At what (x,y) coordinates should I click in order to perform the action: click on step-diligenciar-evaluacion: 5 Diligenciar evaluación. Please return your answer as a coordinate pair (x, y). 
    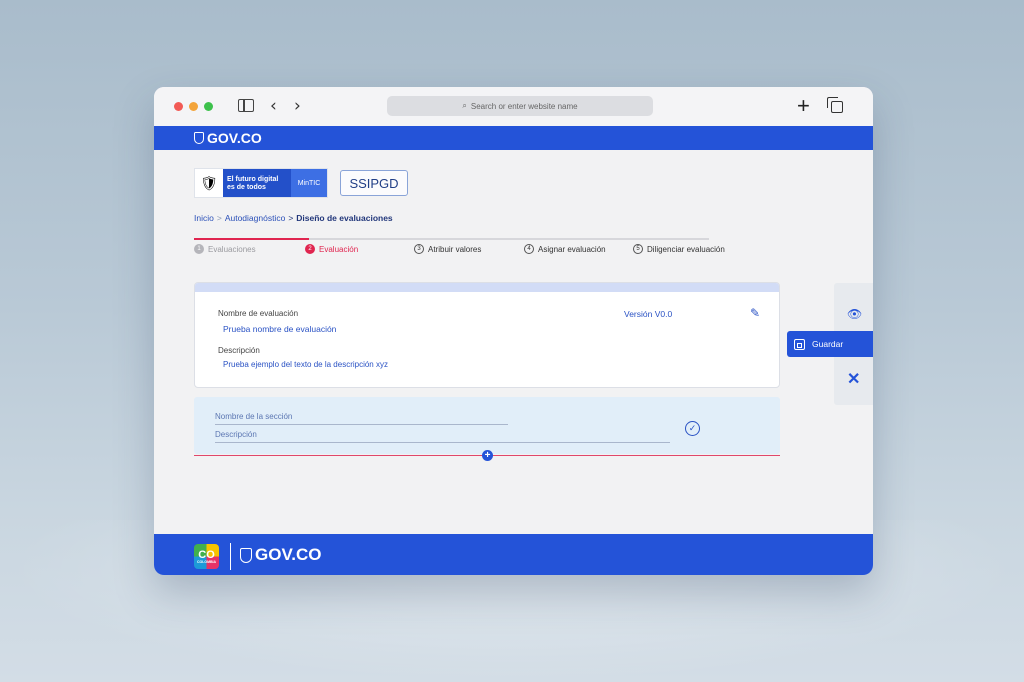
    Looking at the image, I should click on (679, 249).